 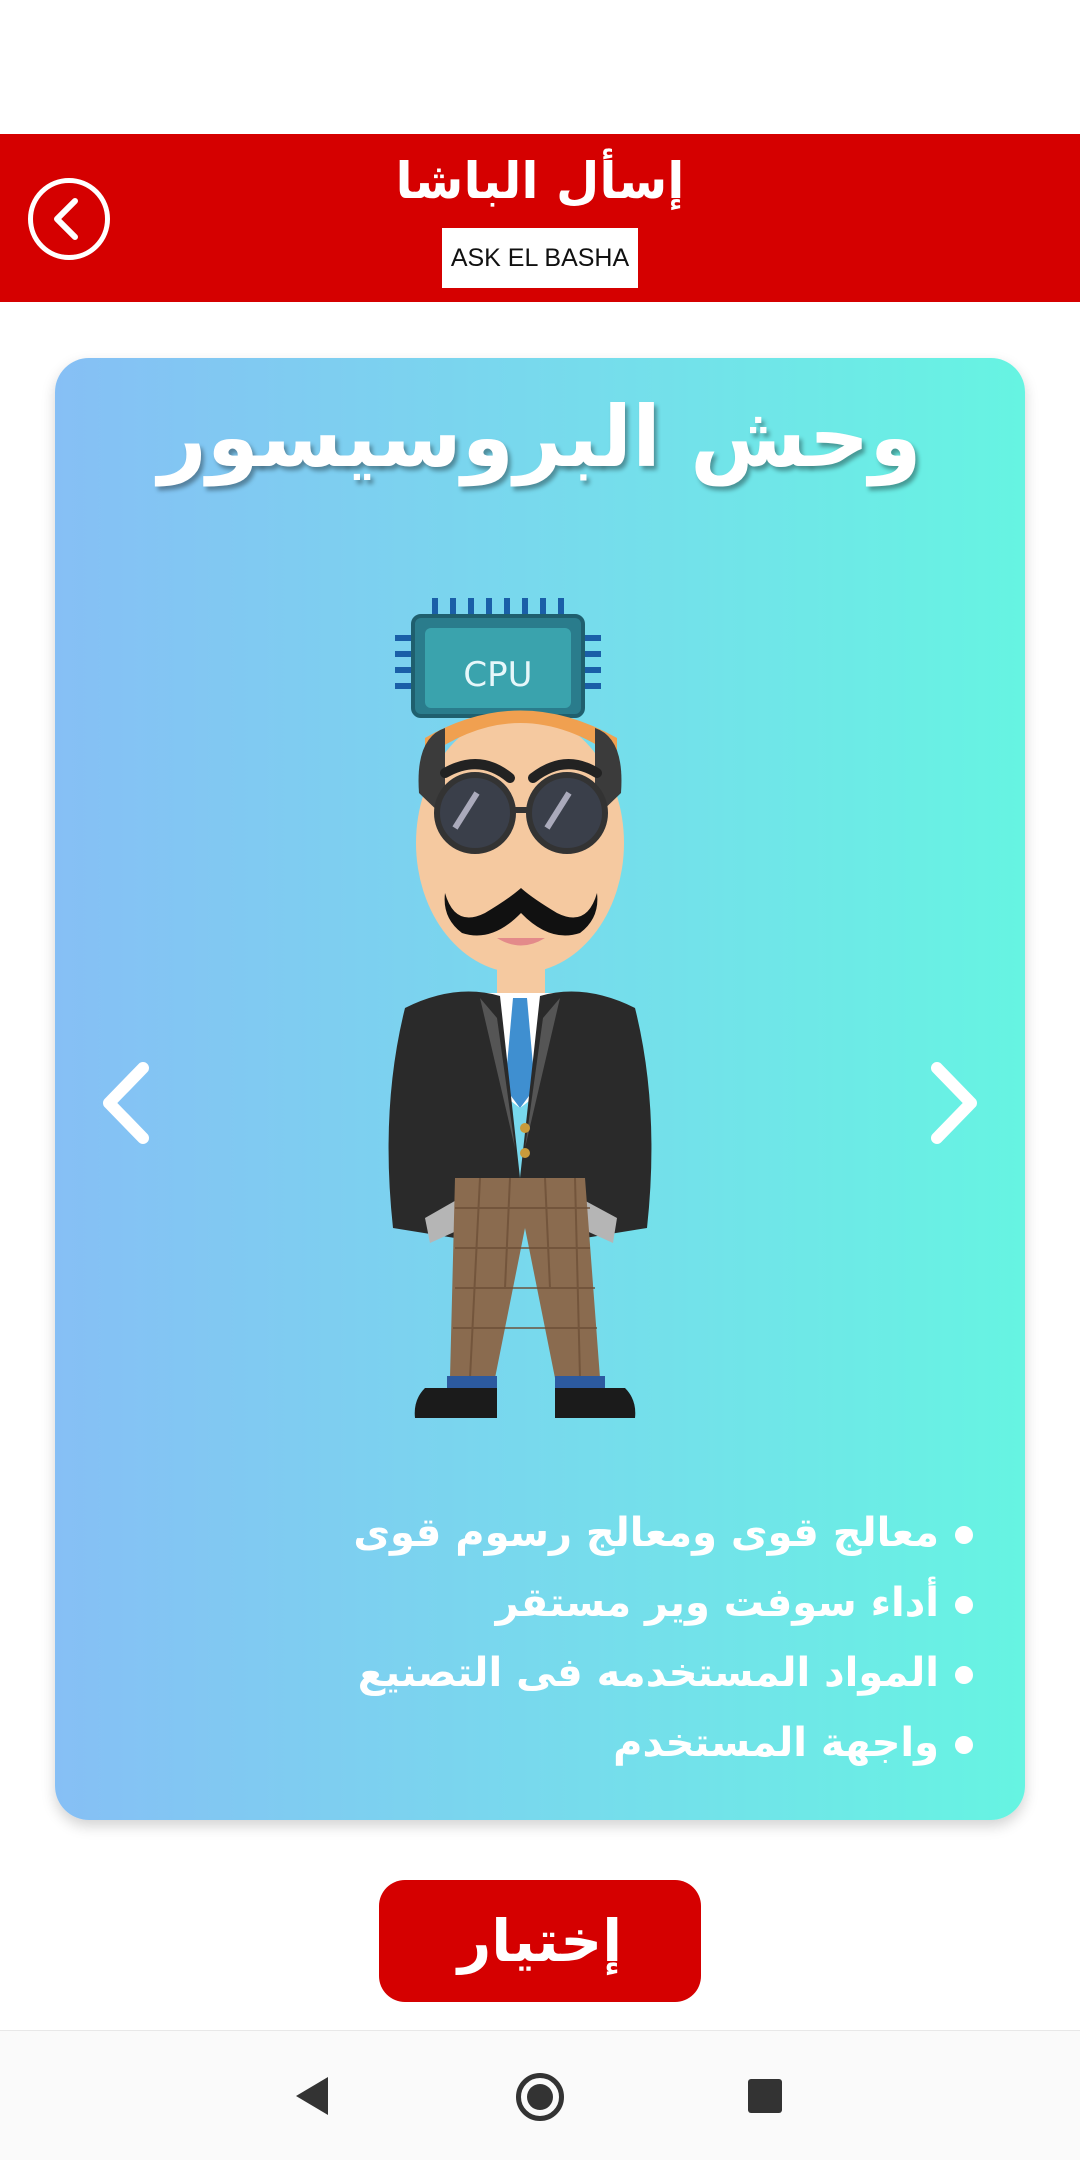 I want to click on character-illustration: CPU, so click(x=520, y=1008).